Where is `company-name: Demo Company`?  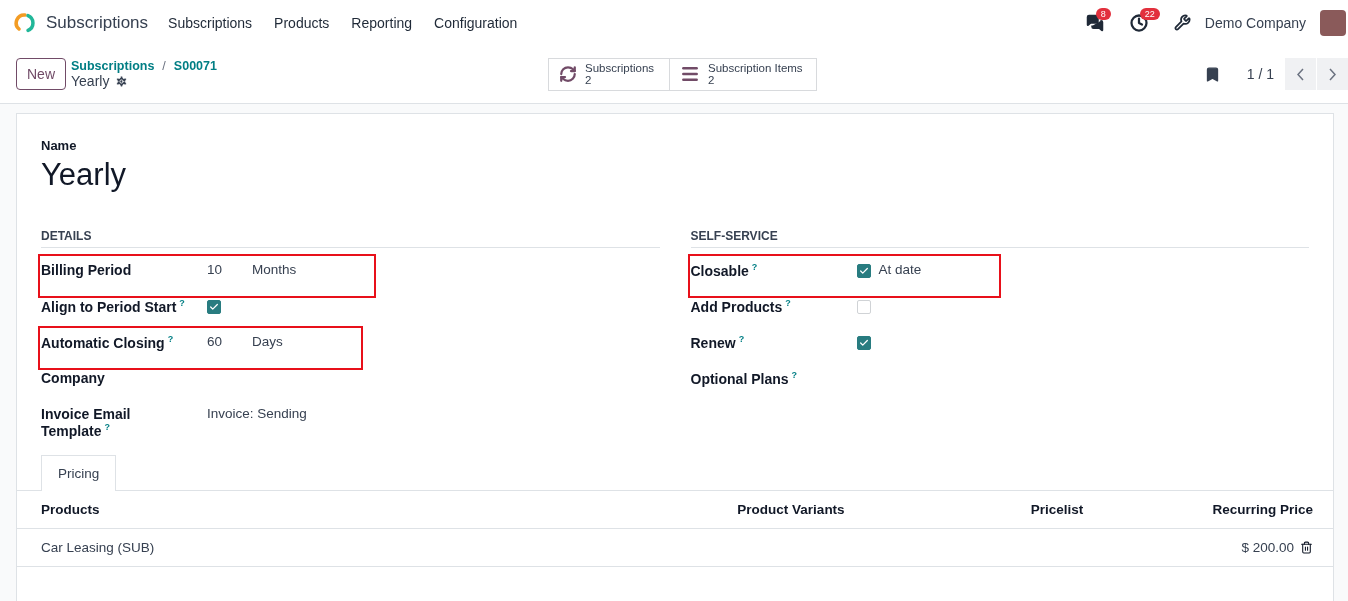
company-name: Demo Company is located at coordinates (1255, 22).